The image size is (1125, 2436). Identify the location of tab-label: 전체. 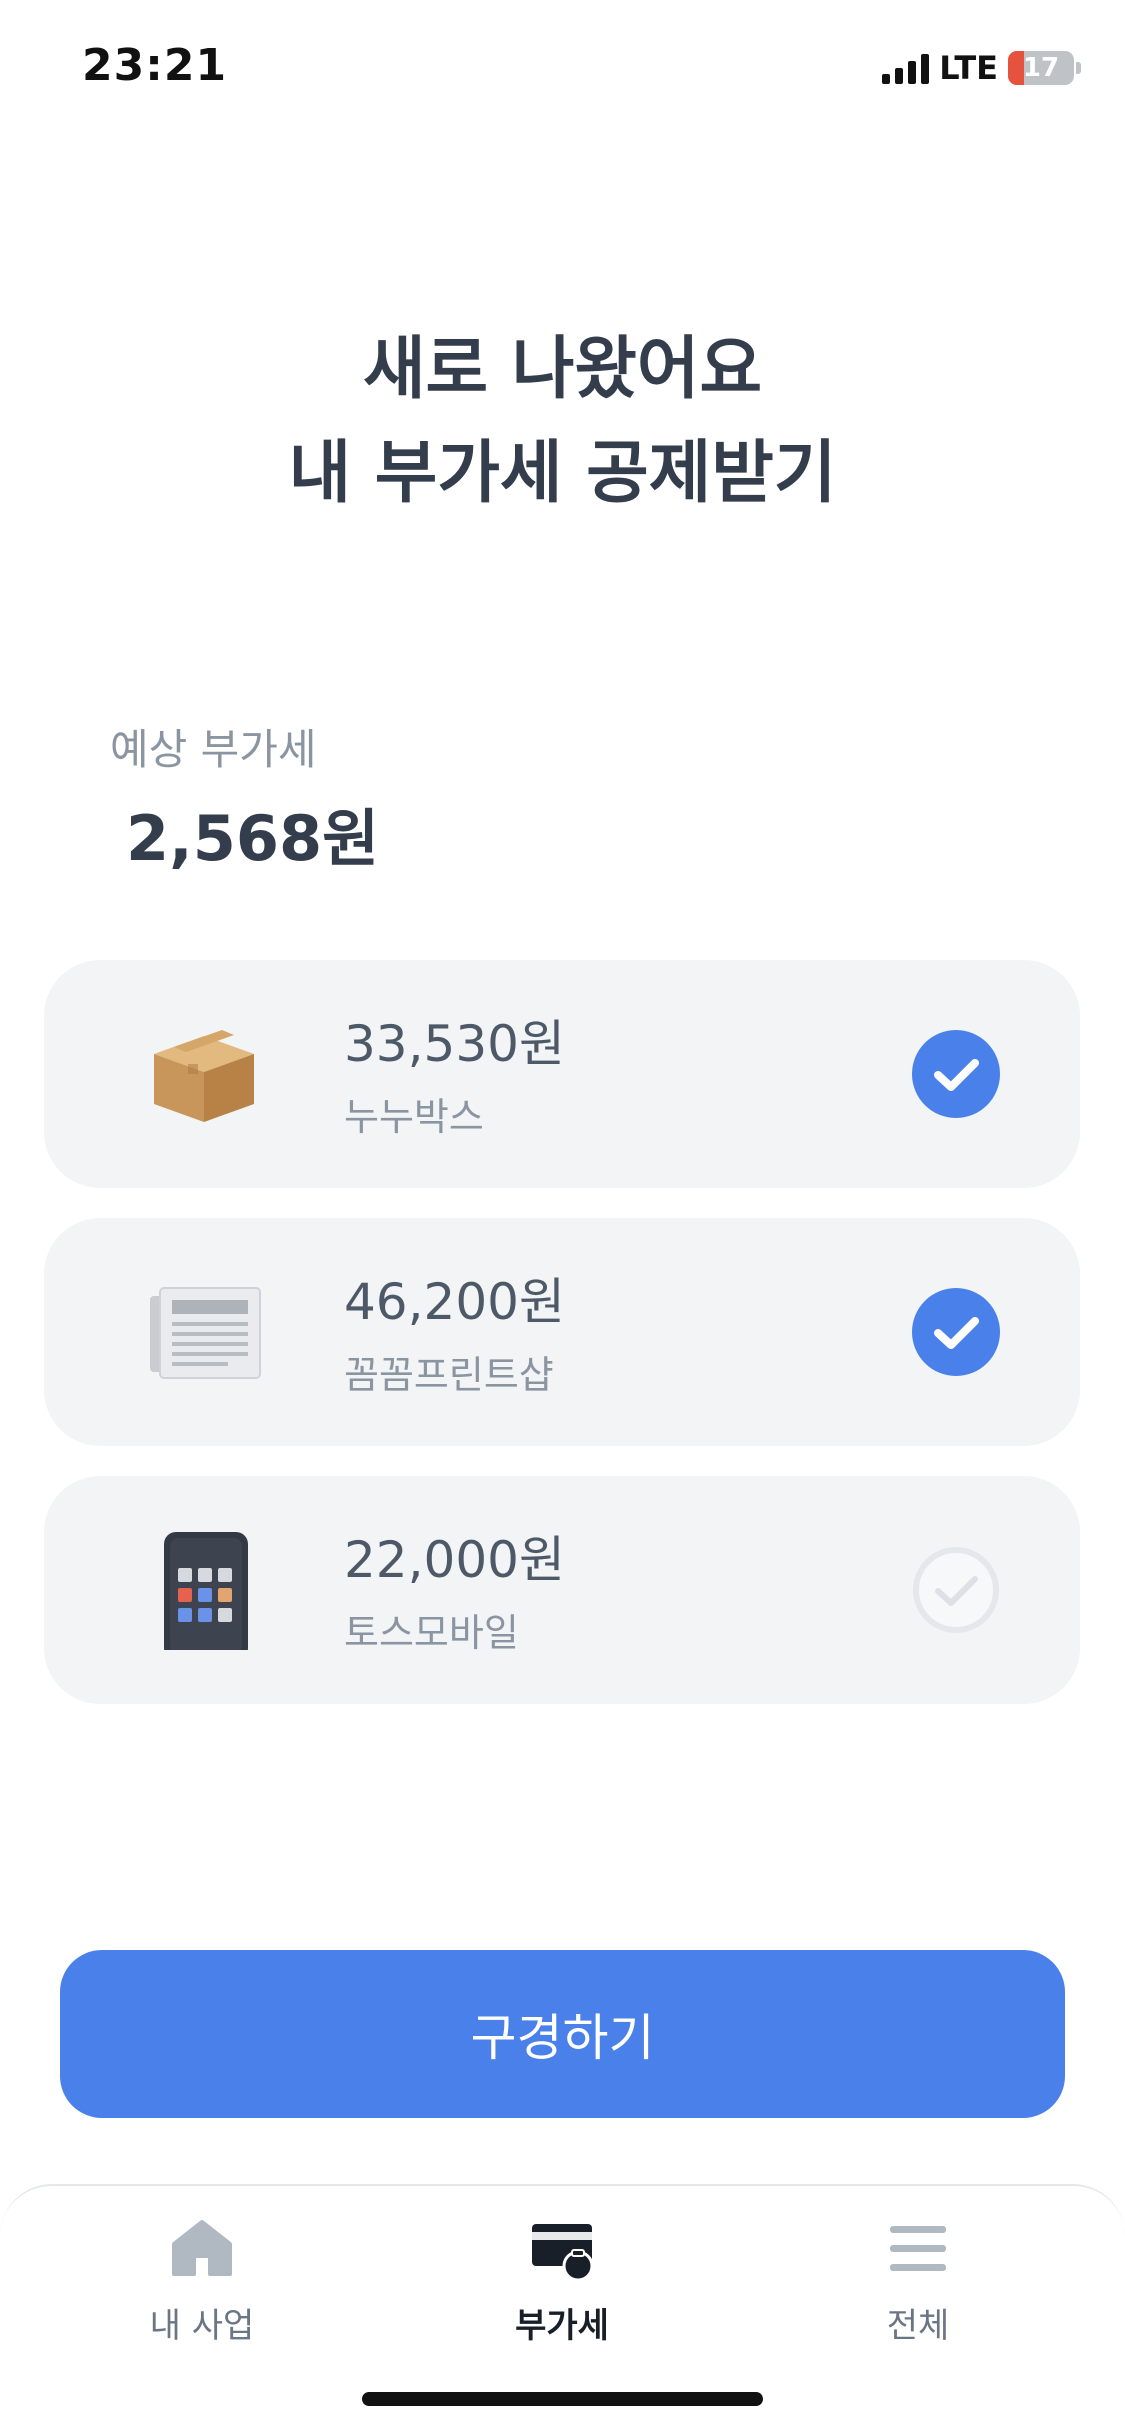
(918, 2326).